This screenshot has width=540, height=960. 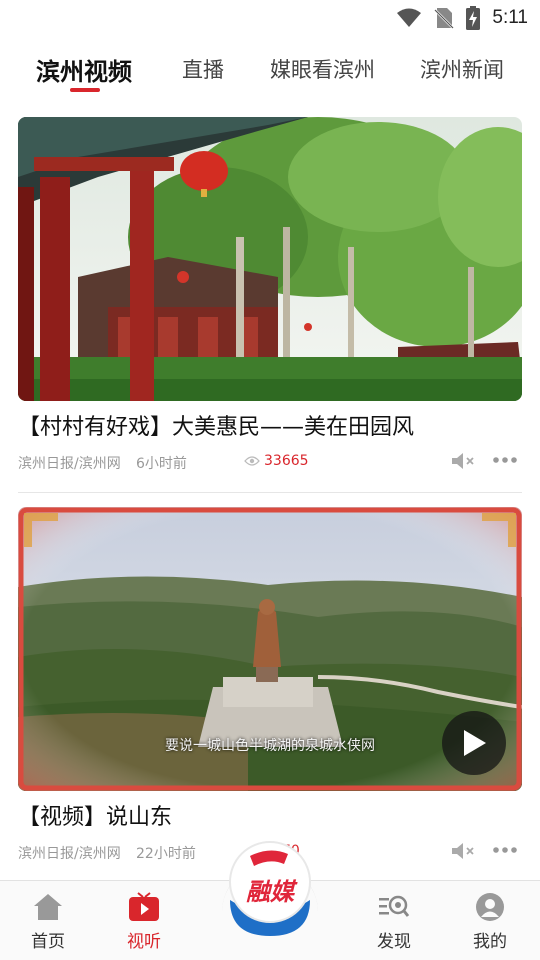 I want to click on video-title: 【视频】说山东, so click(x=270, y=815).